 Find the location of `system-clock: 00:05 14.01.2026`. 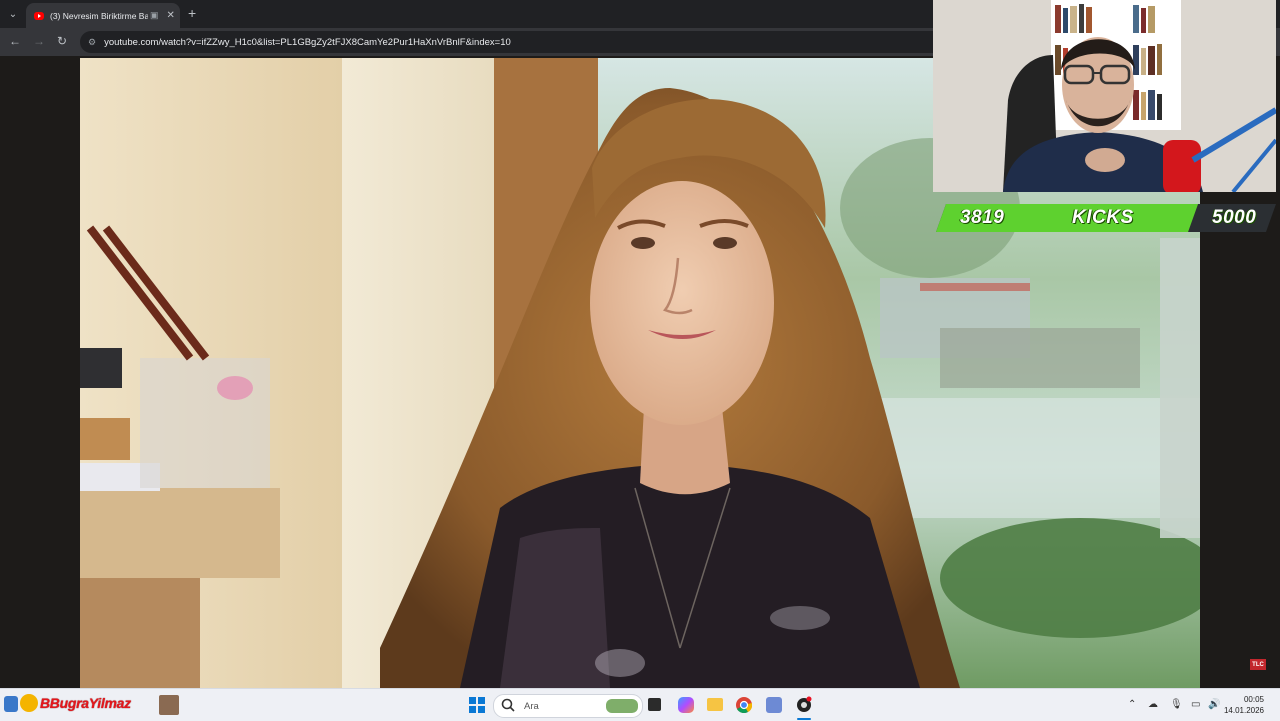

system-clock: 00:05 14.01.2026 is located at coordinates (1244, 705).